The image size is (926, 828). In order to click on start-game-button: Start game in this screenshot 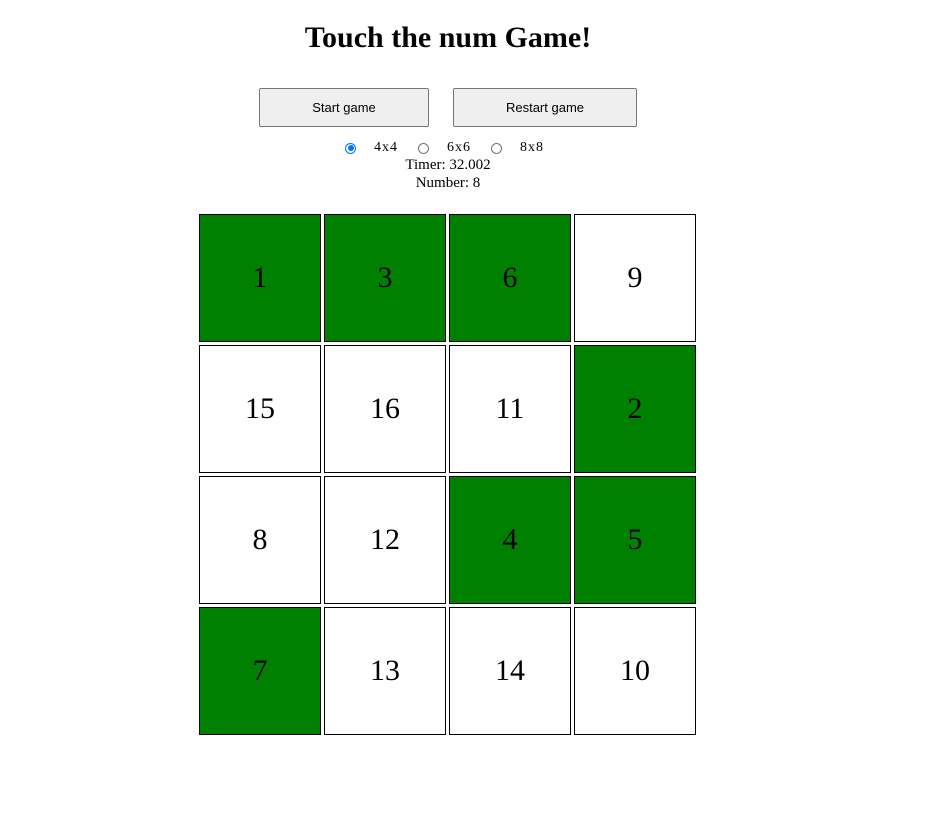, I will do `click(344, 107)`.